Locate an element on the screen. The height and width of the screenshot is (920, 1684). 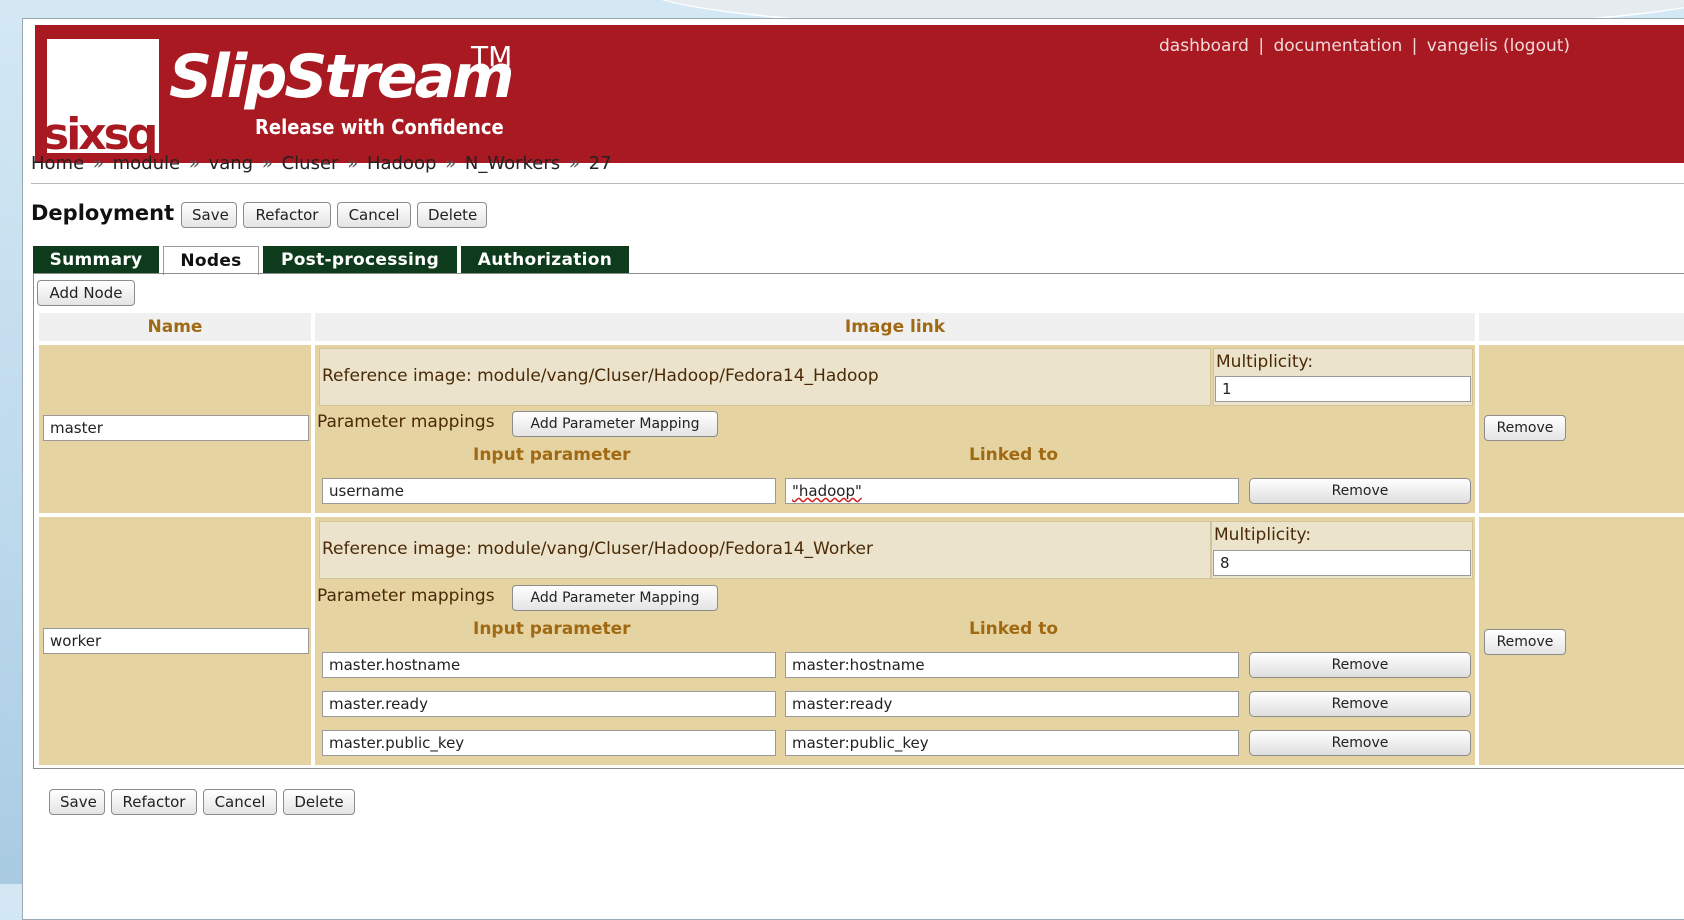
linked-to-field: master:hostname is located at coordinates (1012, 665).